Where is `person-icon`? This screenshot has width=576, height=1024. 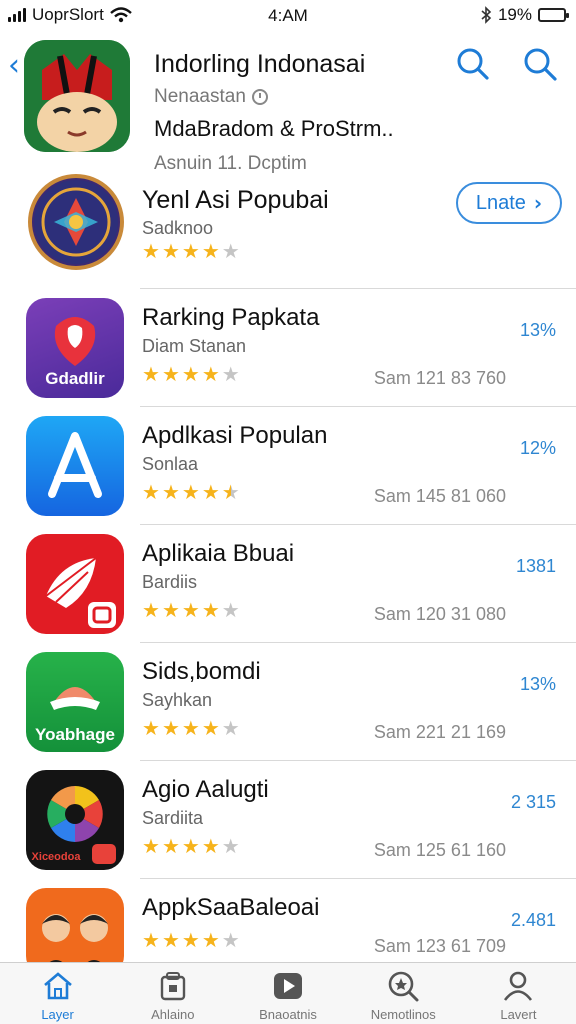
person-icon is located at coordinates (518, 986).